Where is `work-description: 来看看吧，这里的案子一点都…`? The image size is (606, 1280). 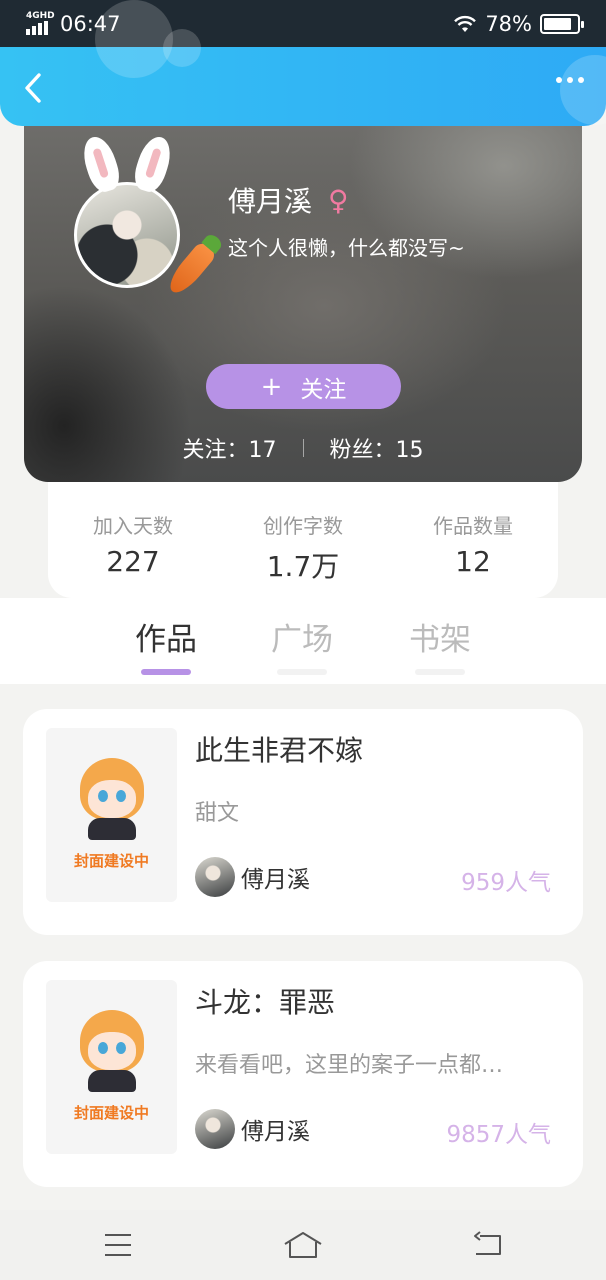 work-description: 来看看吧，这里的案子一点都… is located at coordinates (349, 1065).